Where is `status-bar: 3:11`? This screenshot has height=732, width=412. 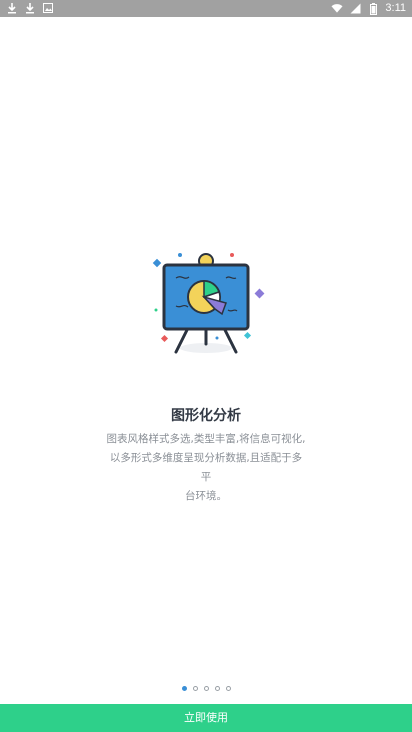 status-bar: 3:11 is located at coordinates (206, 8).